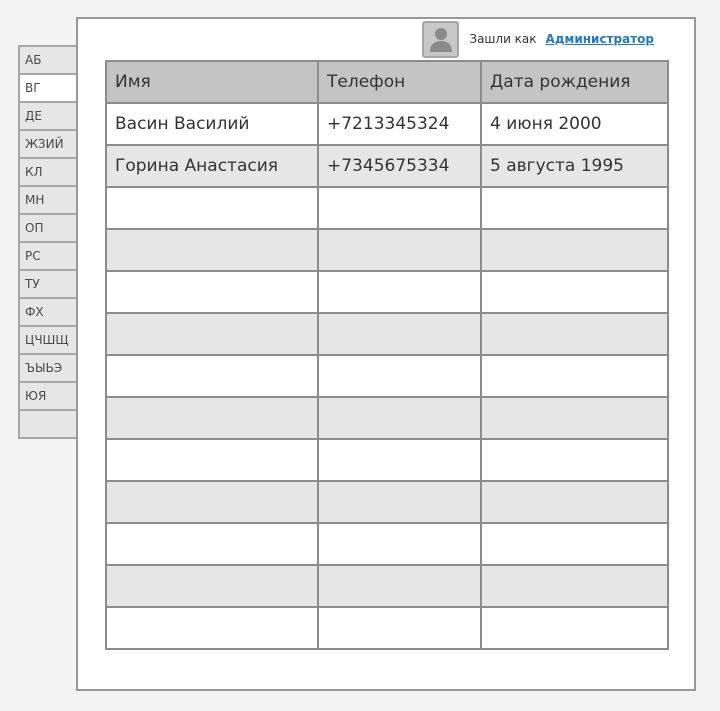 The height and width of the screenshot is (711, 720). Describe the element at coordinates (557, 166) in the screenshot. I see `table-cell: 5 августа 1995` at that location.